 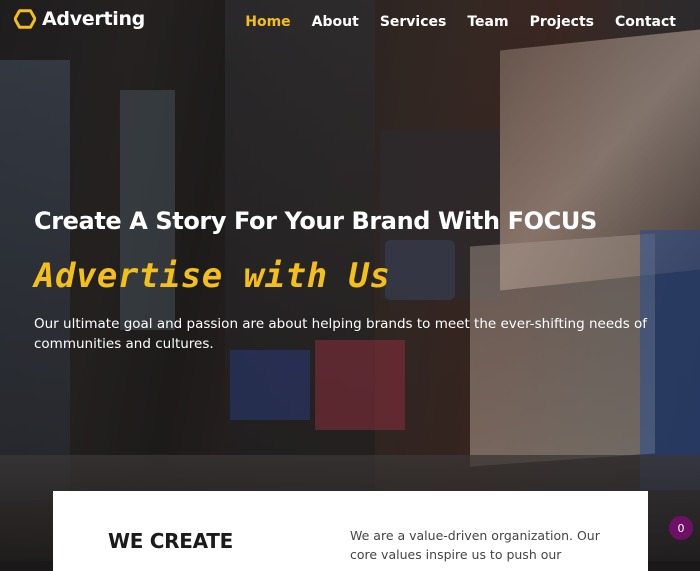 I want to click on brand-name: Adverting, so click(x=93, y=19).